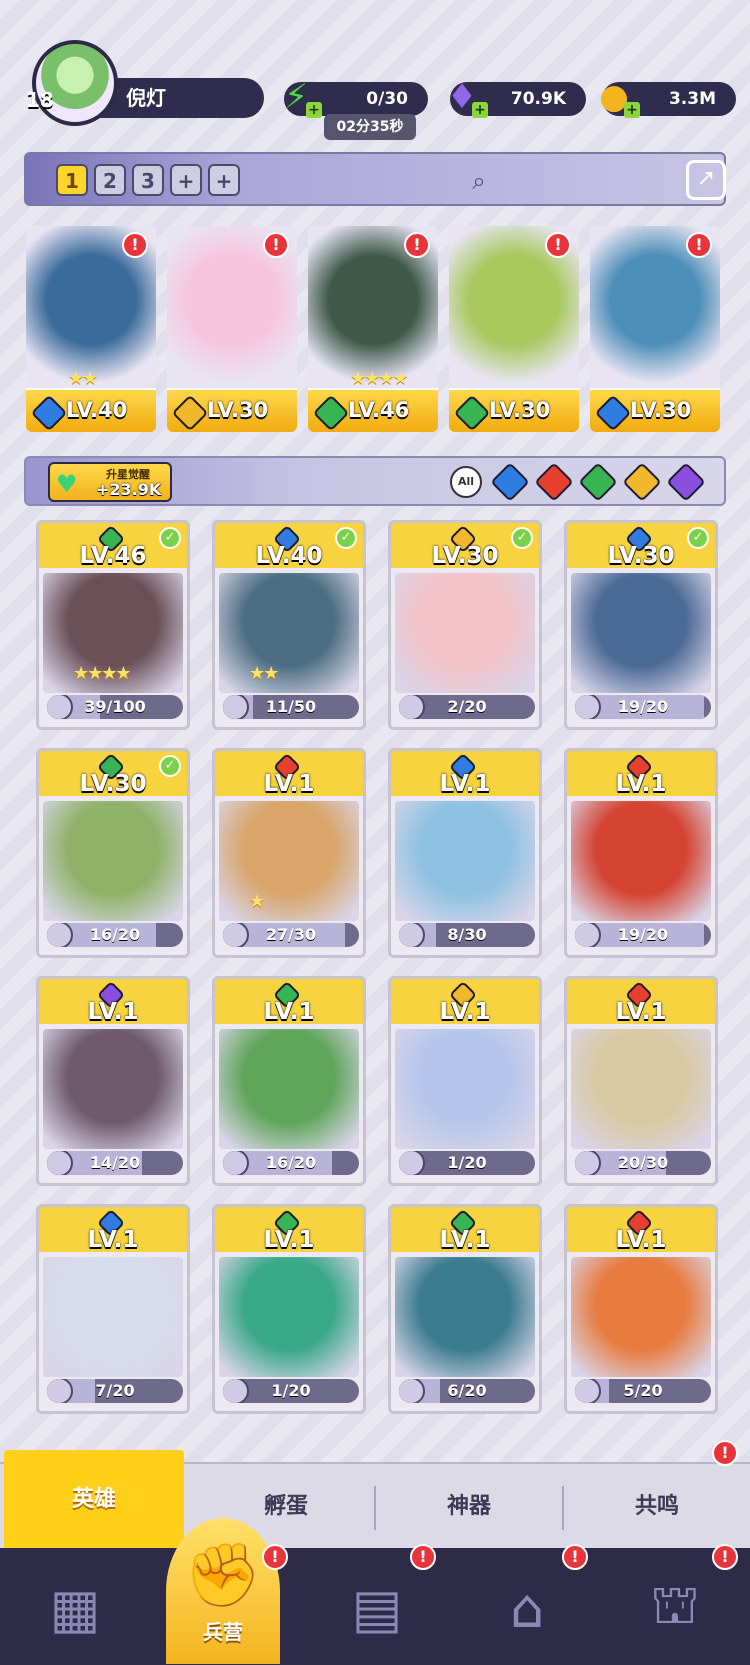 This screenshot has height=1665, width=750. Describe the element at coordinates (83, 378) in the screenshot. I see `hero-stars: ★★` at that location.